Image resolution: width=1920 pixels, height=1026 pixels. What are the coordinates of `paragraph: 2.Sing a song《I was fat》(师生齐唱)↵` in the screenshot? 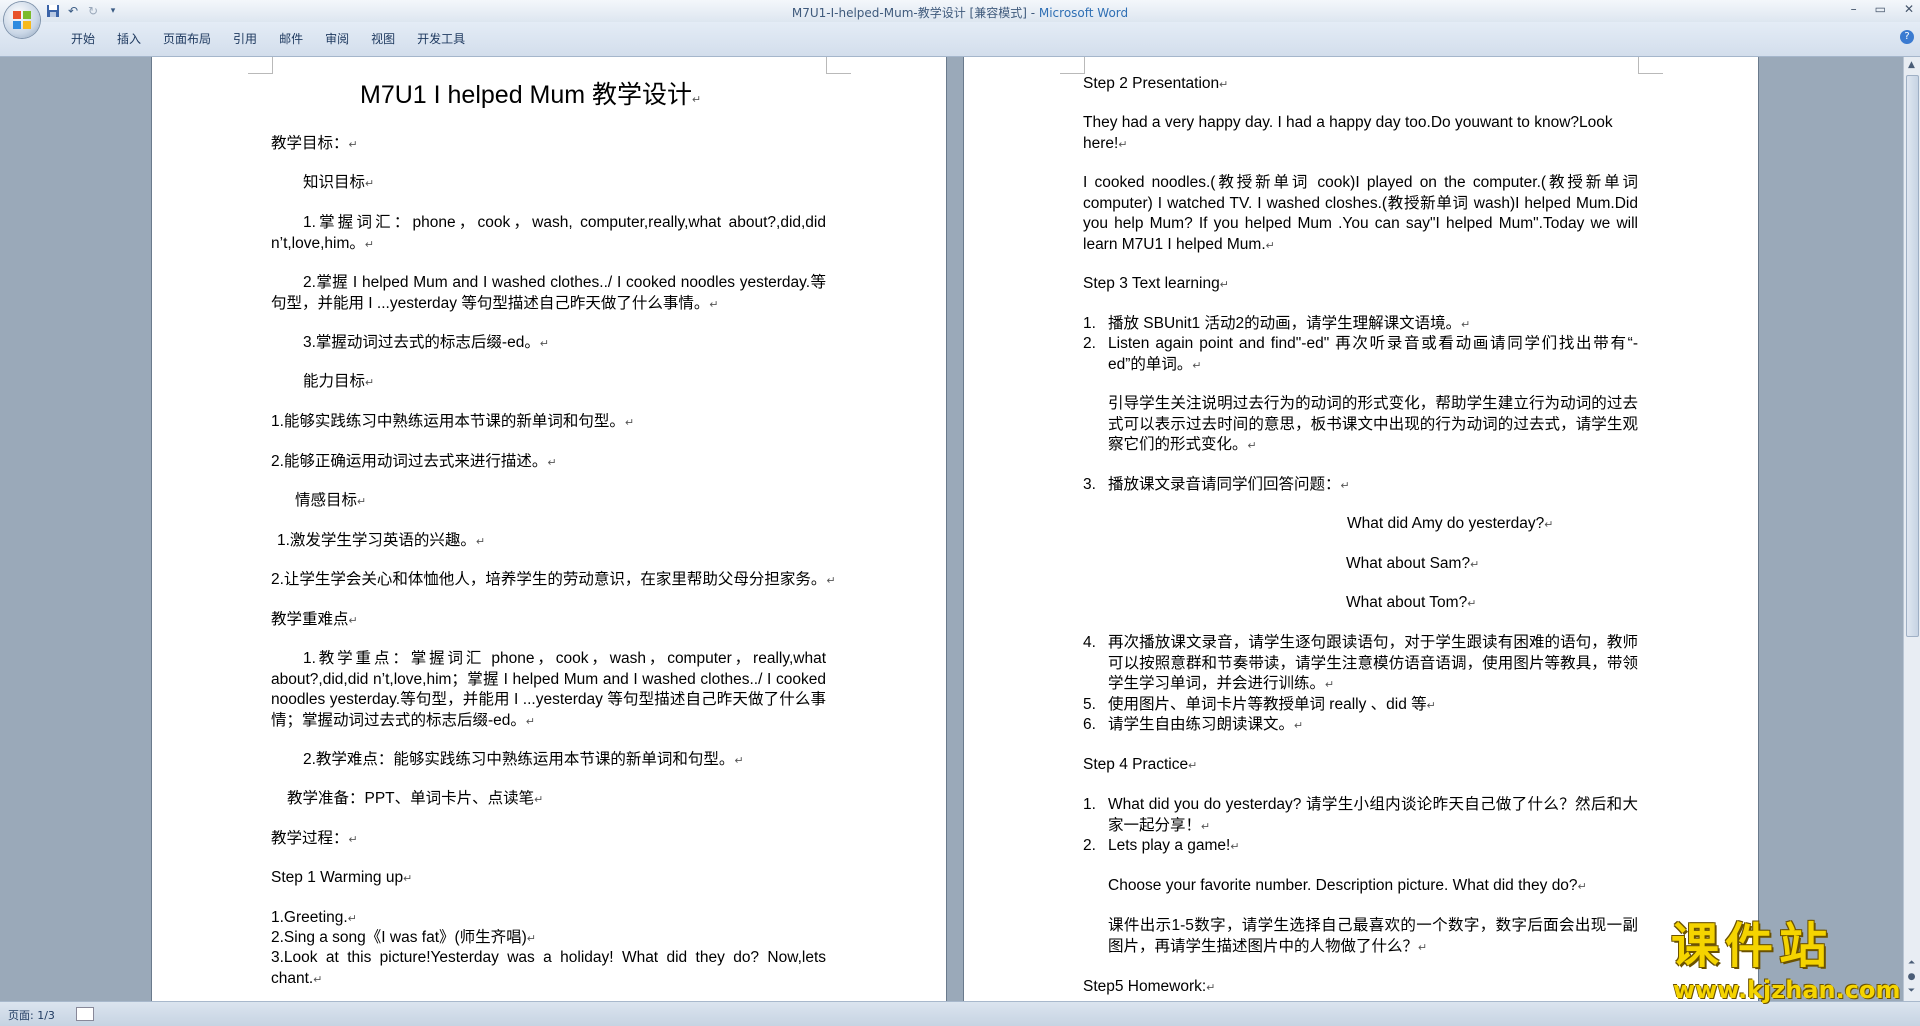 It's located at (404, 937).